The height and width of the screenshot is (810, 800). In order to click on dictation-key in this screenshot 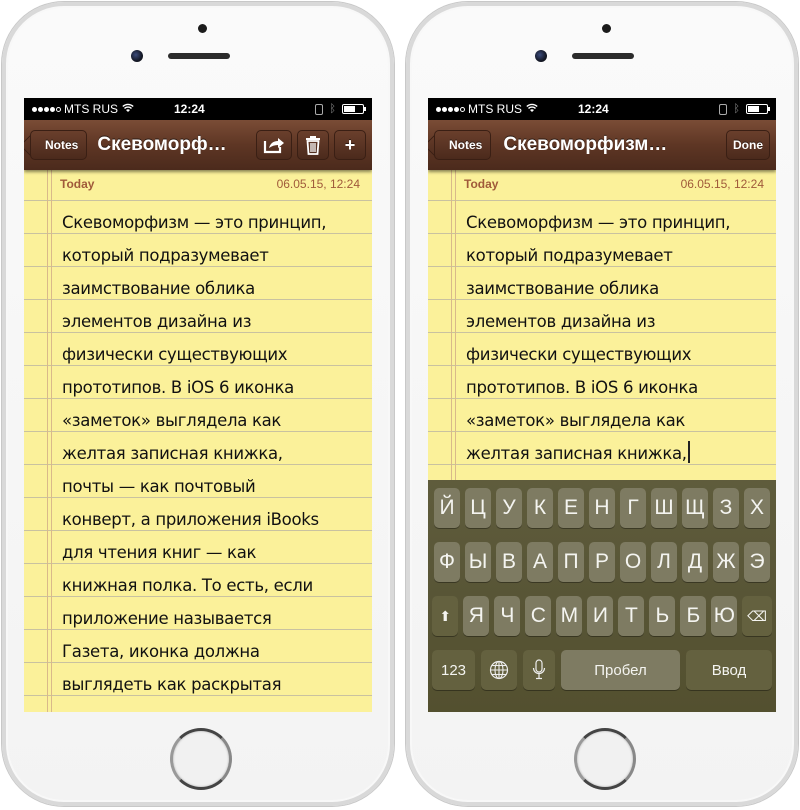, I will do `click(539, 670)`.